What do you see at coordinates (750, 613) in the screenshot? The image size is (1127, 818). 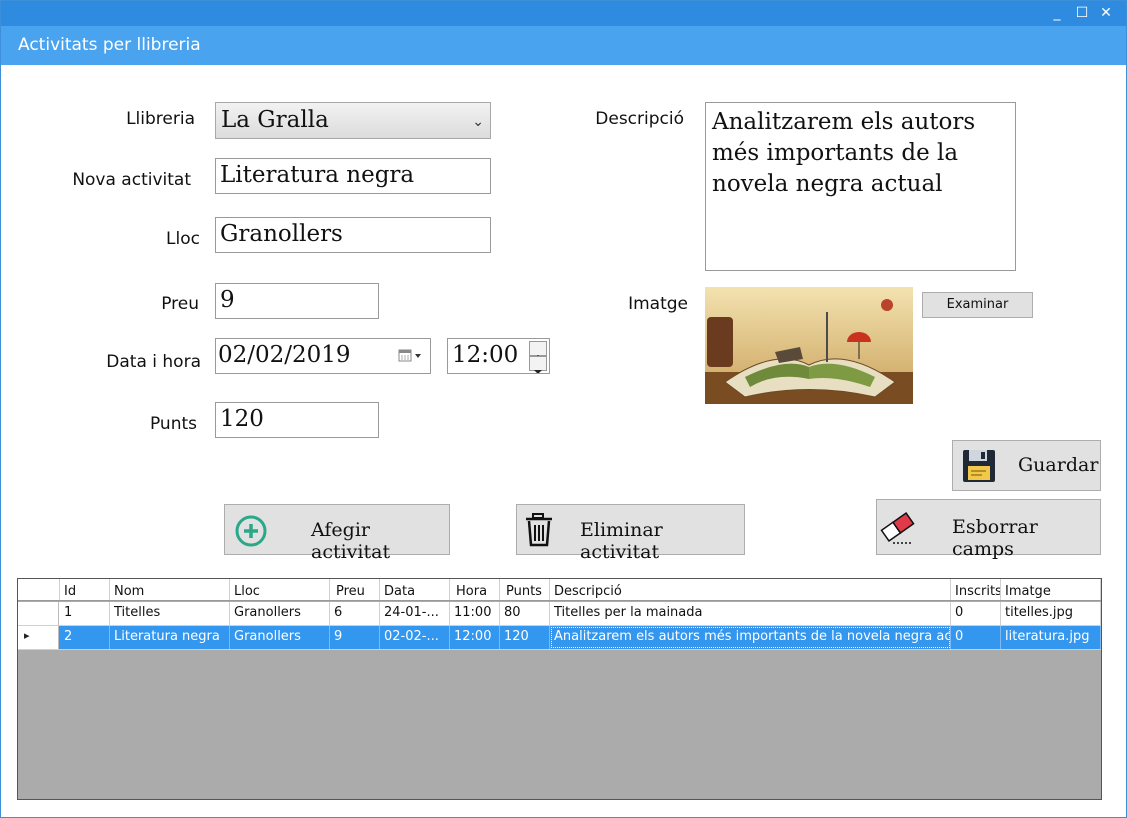 I see `cell-descripcio: Titelles per la mainada` at bounding box center [750, 613].